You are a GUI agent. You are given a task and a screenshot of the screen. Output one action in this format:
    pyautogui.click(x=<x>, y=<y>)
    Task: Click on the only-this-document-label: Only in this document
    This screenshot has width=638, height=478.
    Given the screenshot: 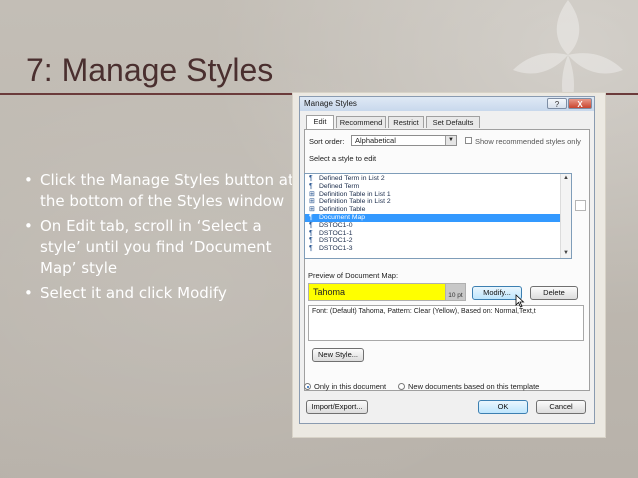 What is the action you would take?
    pyautogui.click(x=350, y=386)
    